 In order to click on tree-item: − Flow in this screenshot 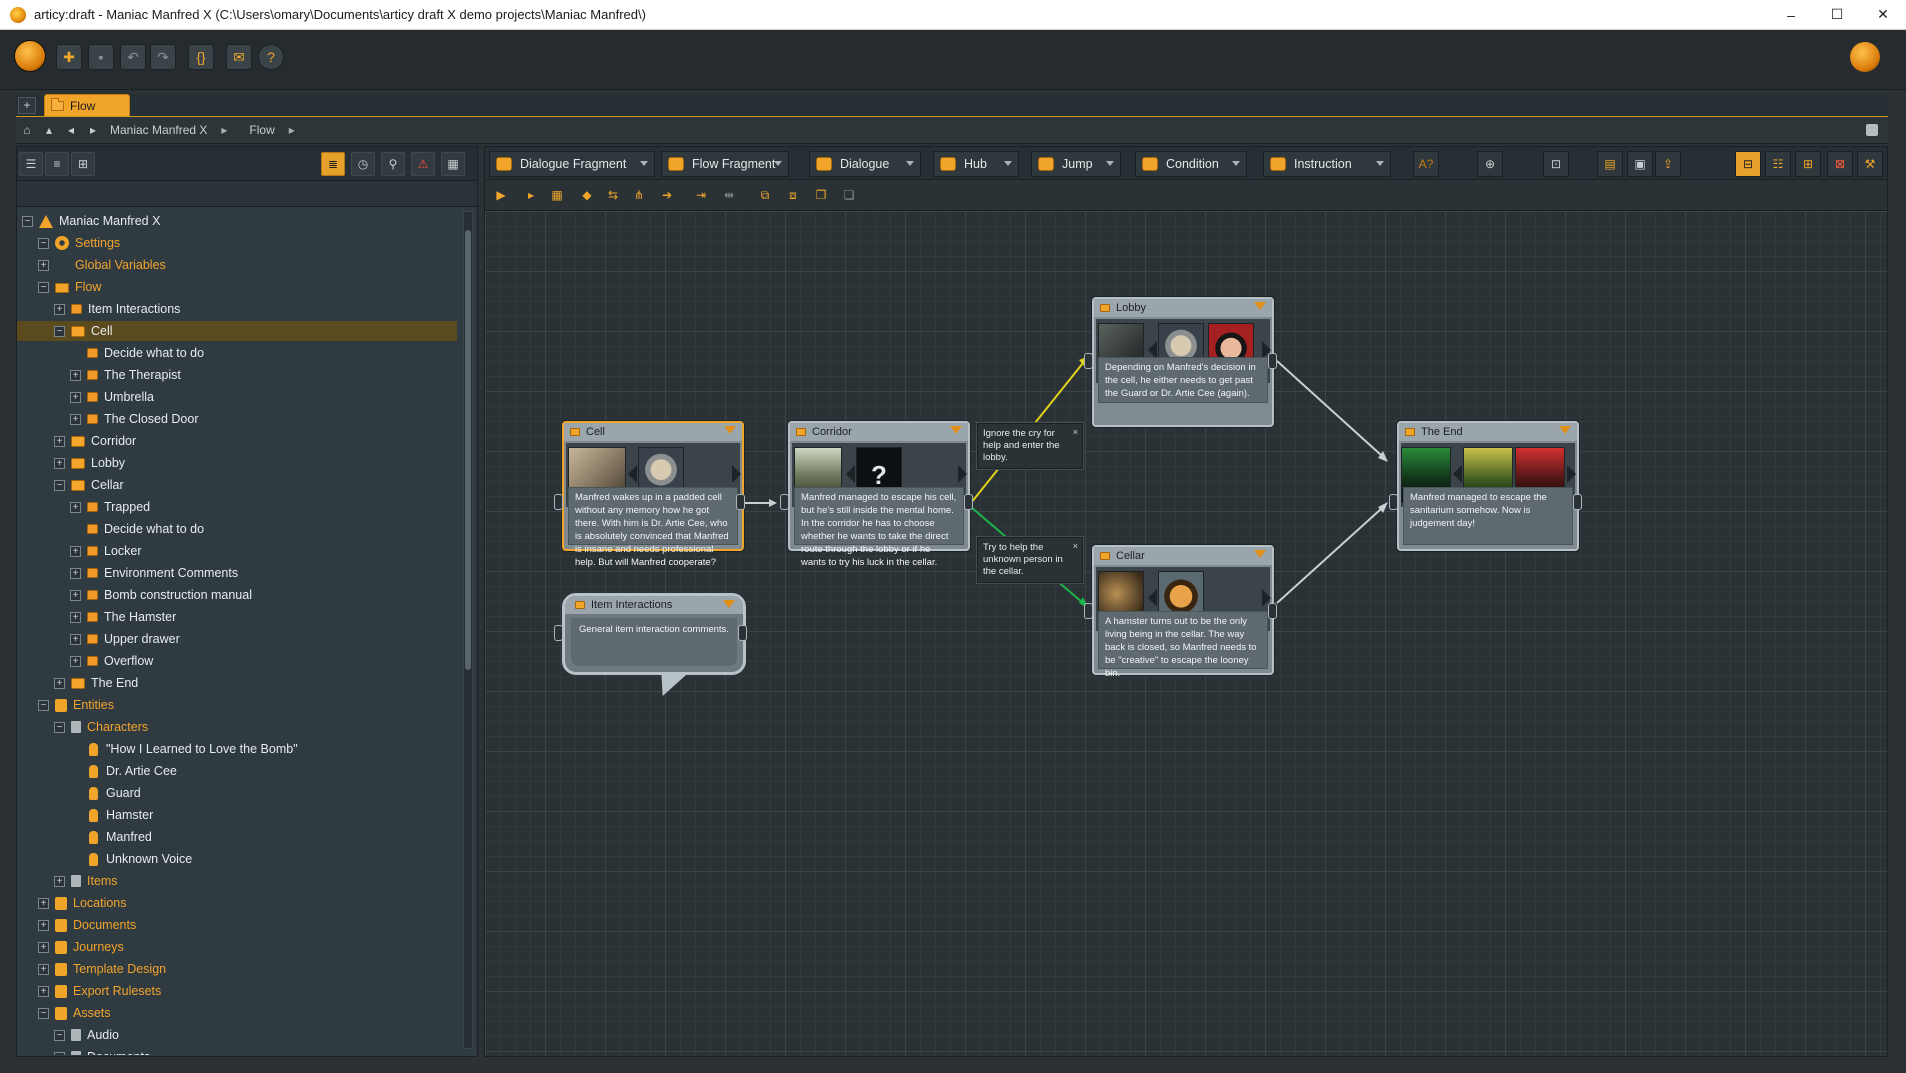, I will do `click(237, 287)`.